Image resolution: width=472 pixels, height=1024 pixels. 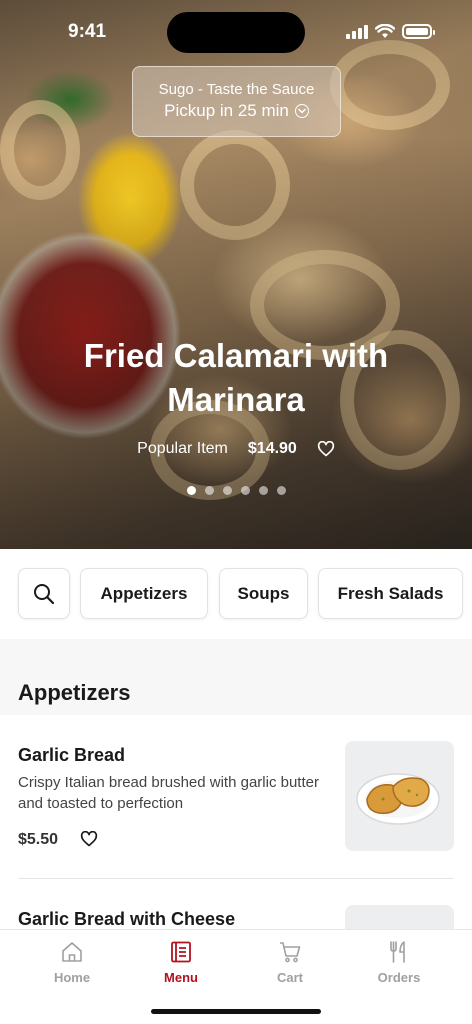 I want to click on pickup-time: Pickup in 25 min, so click(x=236, y=111).